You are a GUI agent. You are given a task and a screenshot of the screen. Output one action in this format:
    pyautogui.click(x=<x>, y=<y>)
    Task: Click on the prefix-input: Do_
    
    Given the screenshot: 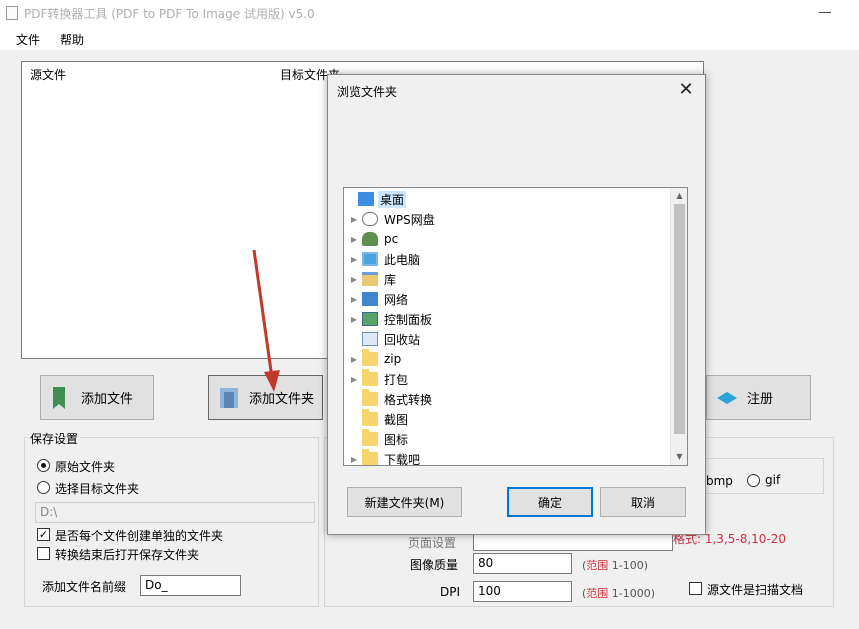 What is the action you would take?
    pyautogui.click(x=190, y=585)
    